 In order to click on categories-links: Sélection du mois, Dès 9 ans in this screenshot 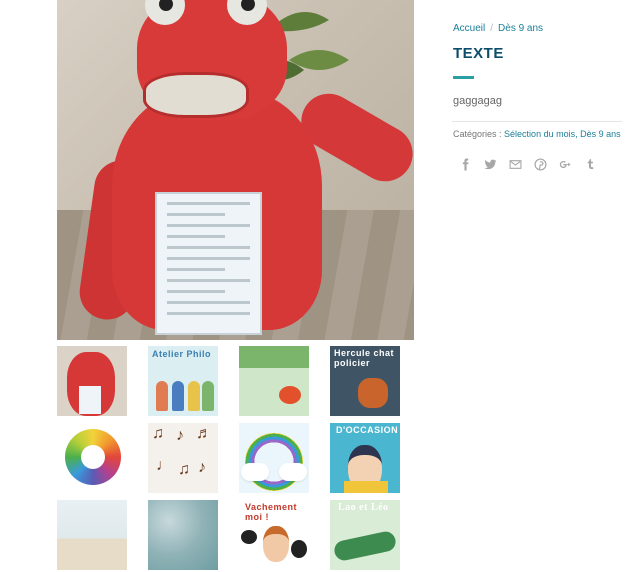, I will do `click(562, 134)`.